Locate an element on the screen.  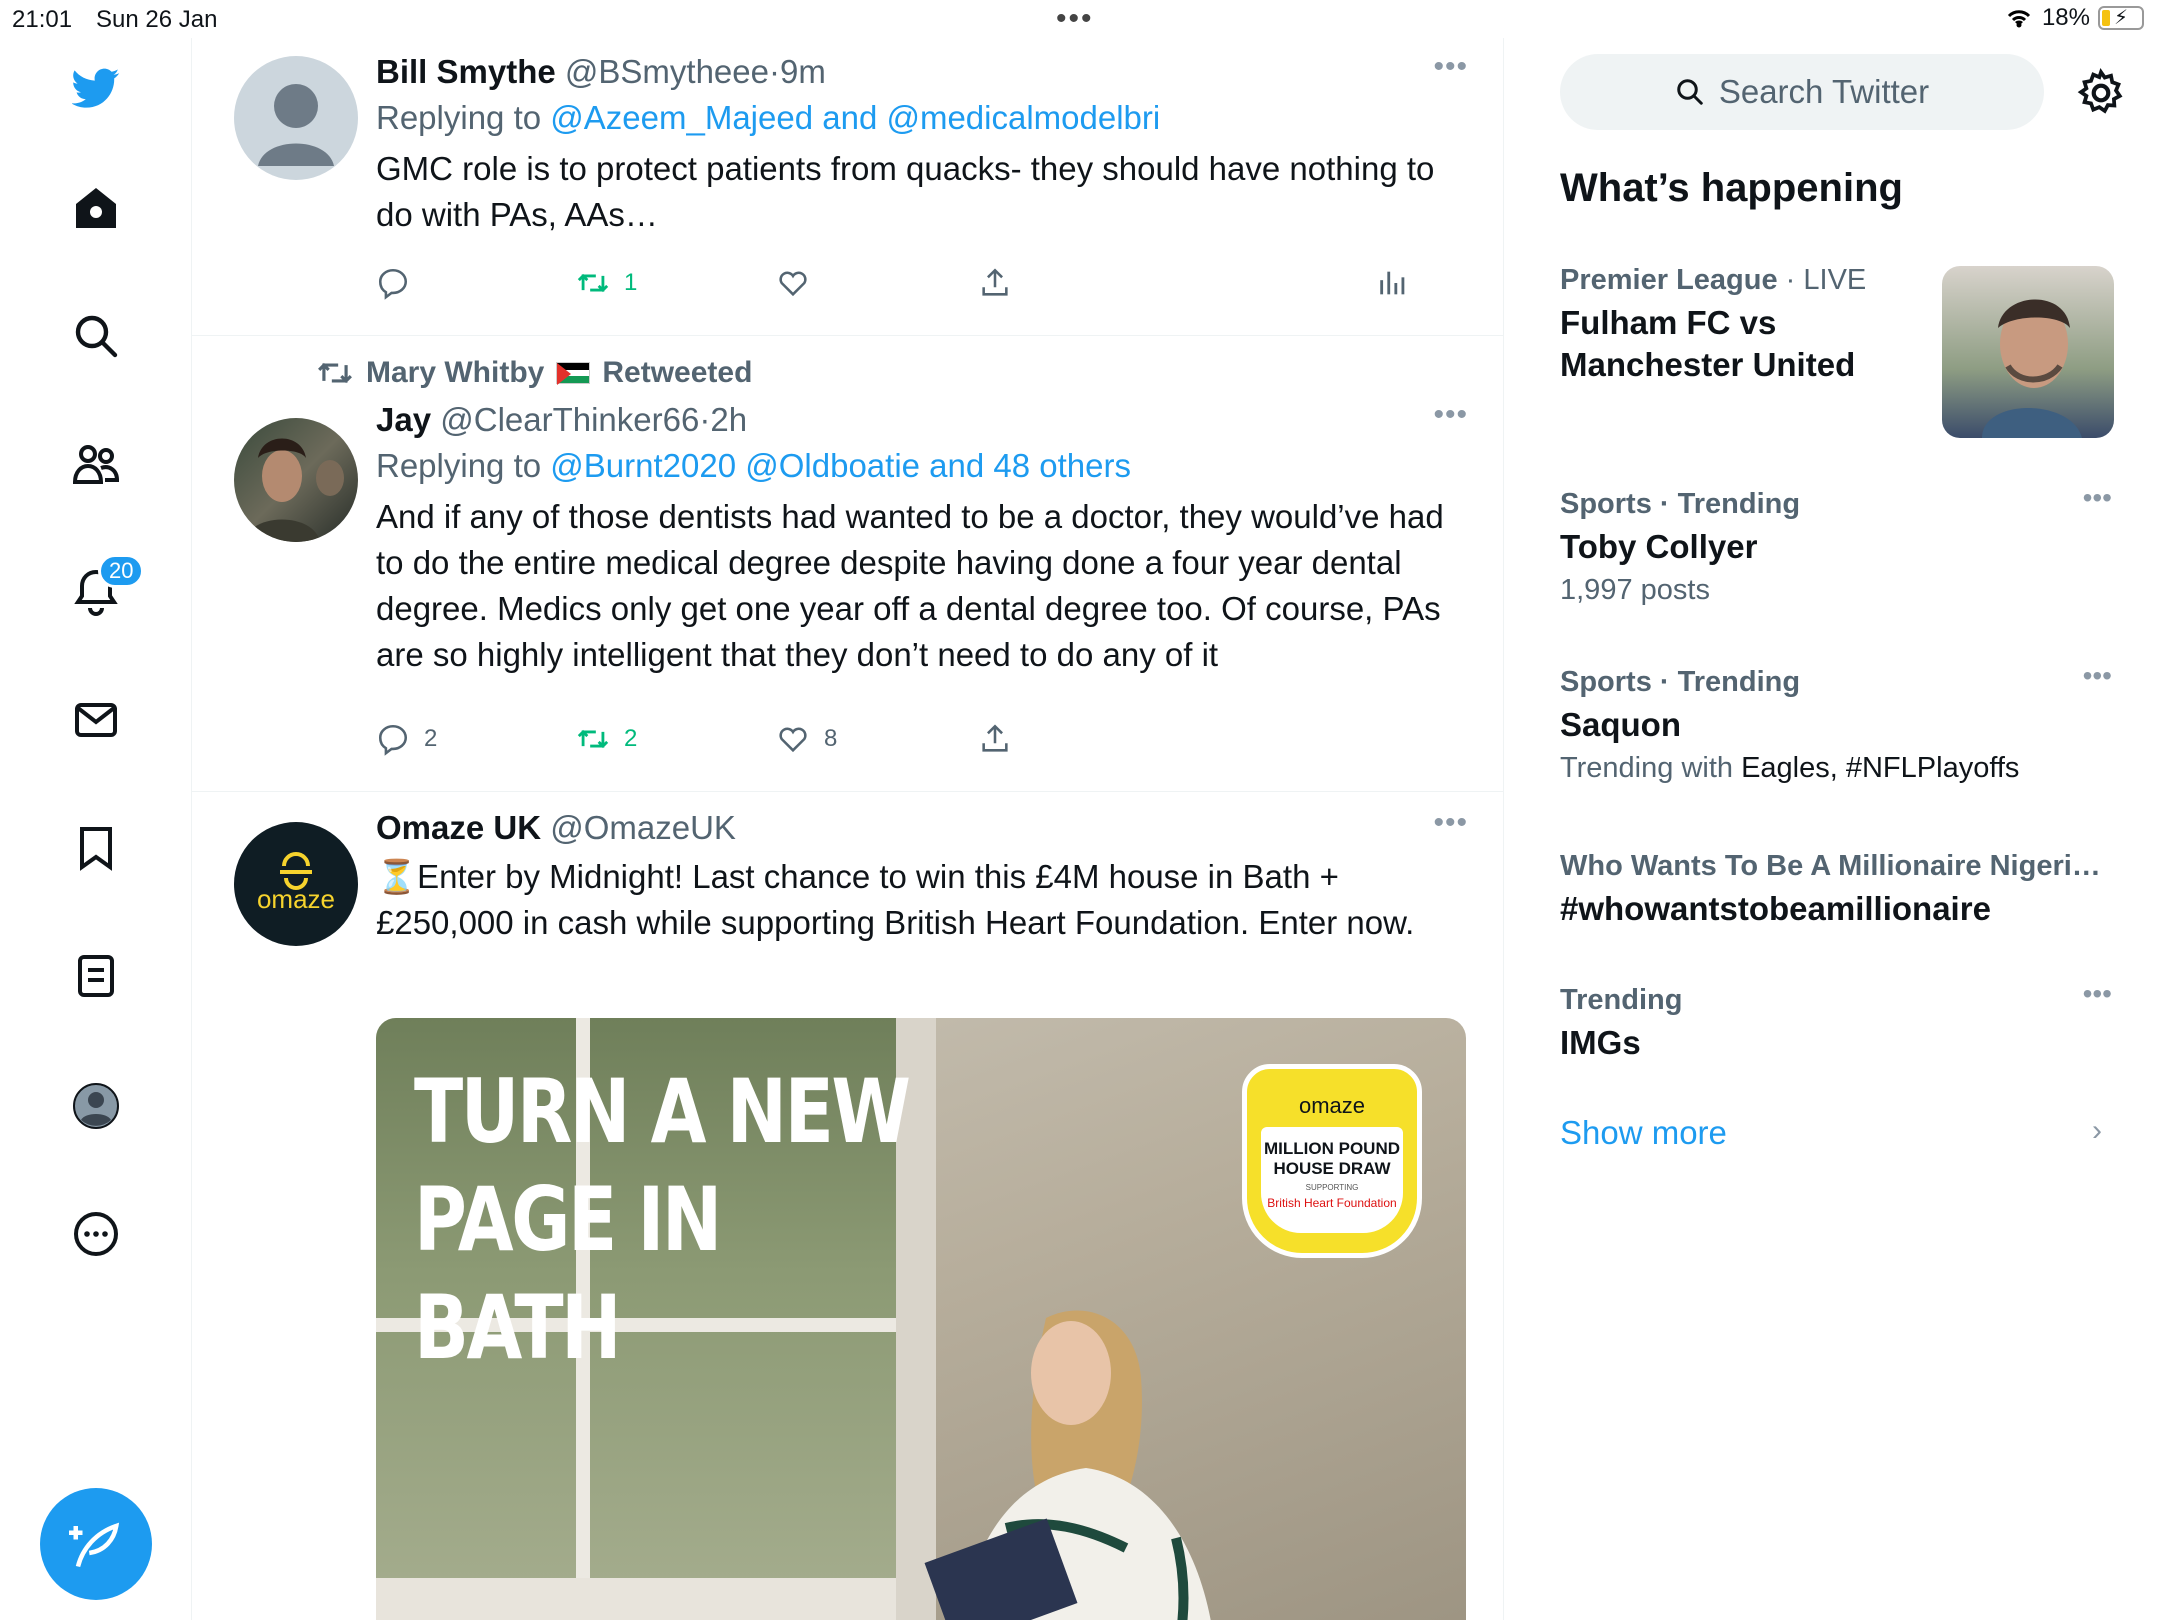
like-button is located at coordinates (793, 283).